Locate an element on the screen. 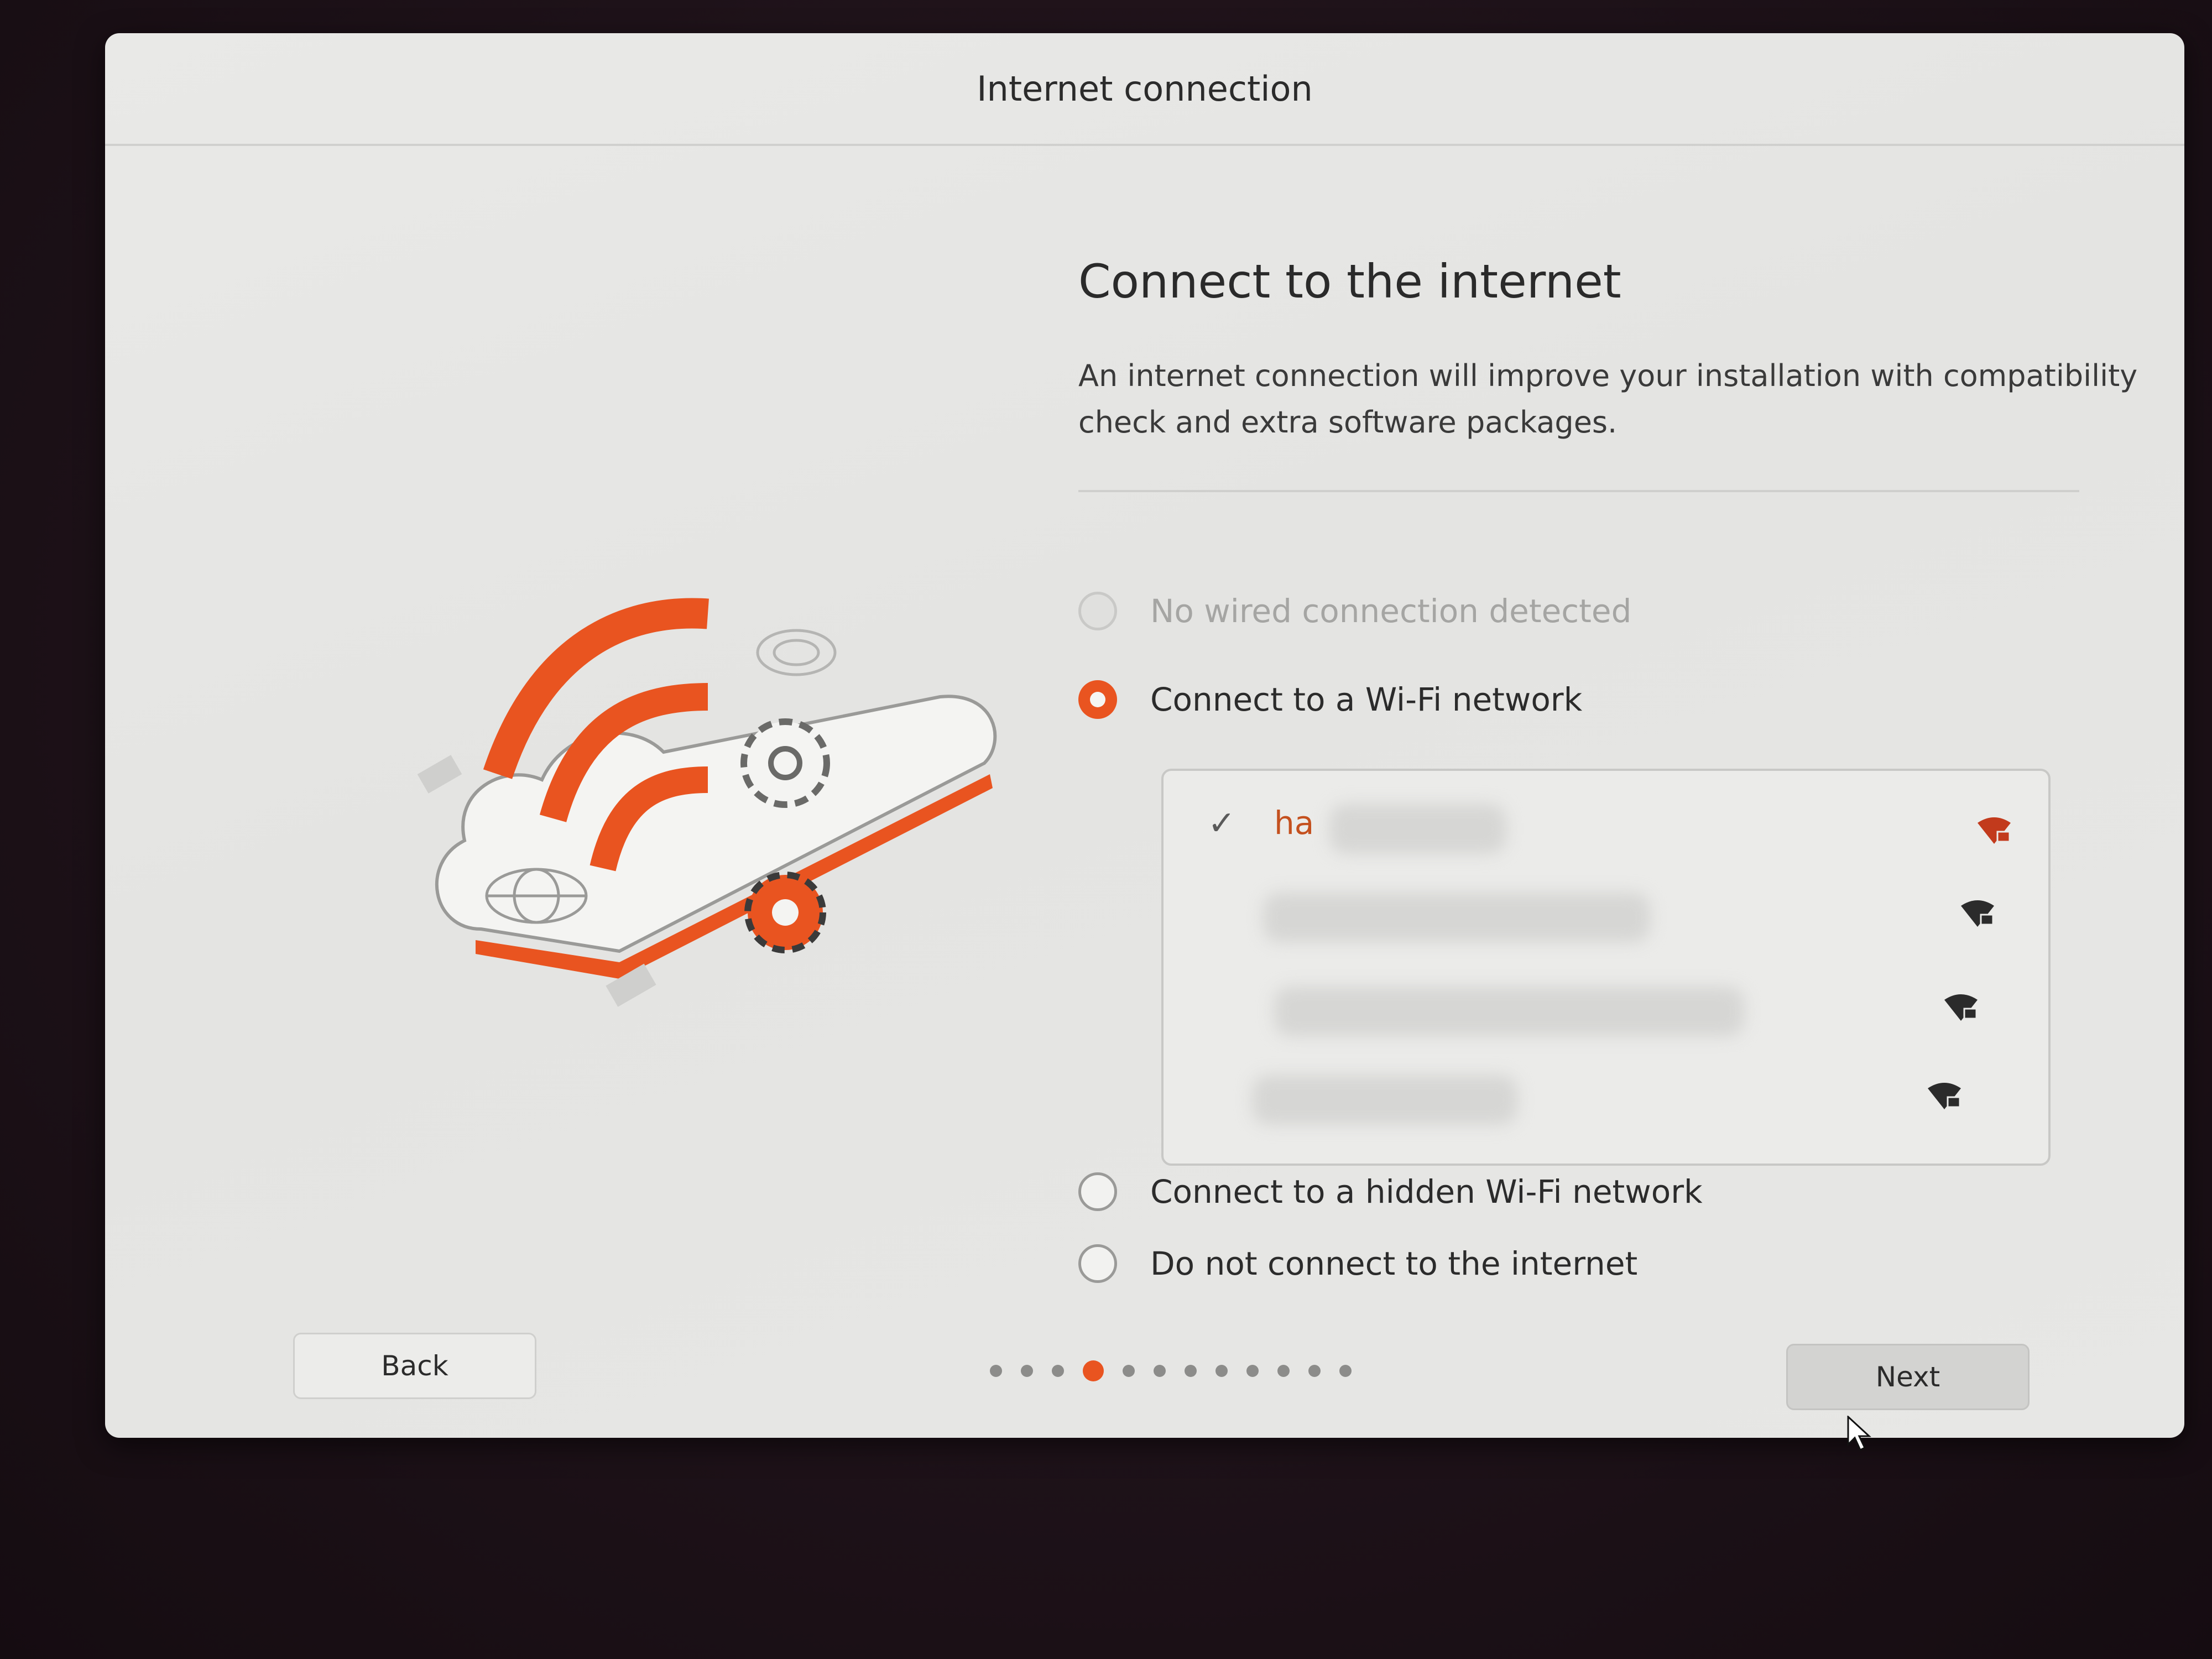  check-icon: ✓ is located at coordinates (1222, 823).